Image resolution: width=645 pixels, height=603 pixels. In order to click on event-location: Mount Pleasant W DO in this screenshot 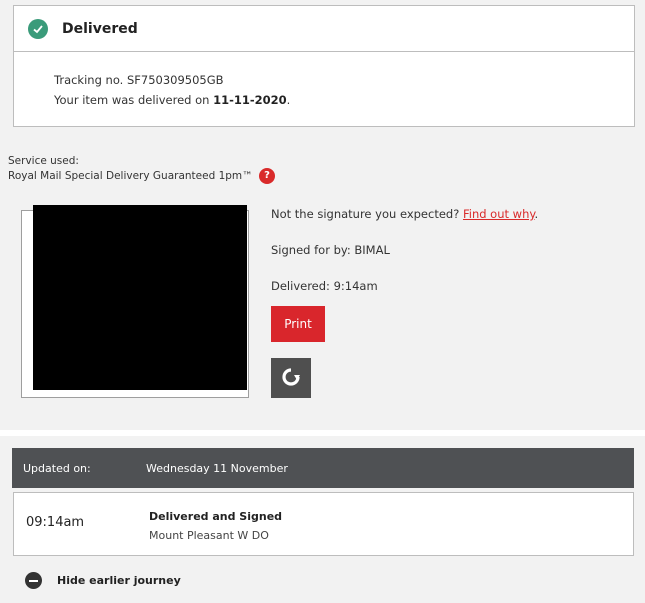, I will do `click(209, 535)`.